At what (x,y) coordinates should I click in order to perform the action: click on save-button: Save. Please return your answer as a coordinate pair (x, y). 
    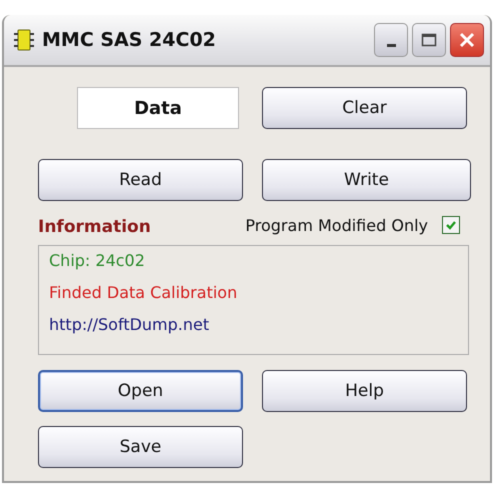
    Looking at the image, I should click on (140, 447).